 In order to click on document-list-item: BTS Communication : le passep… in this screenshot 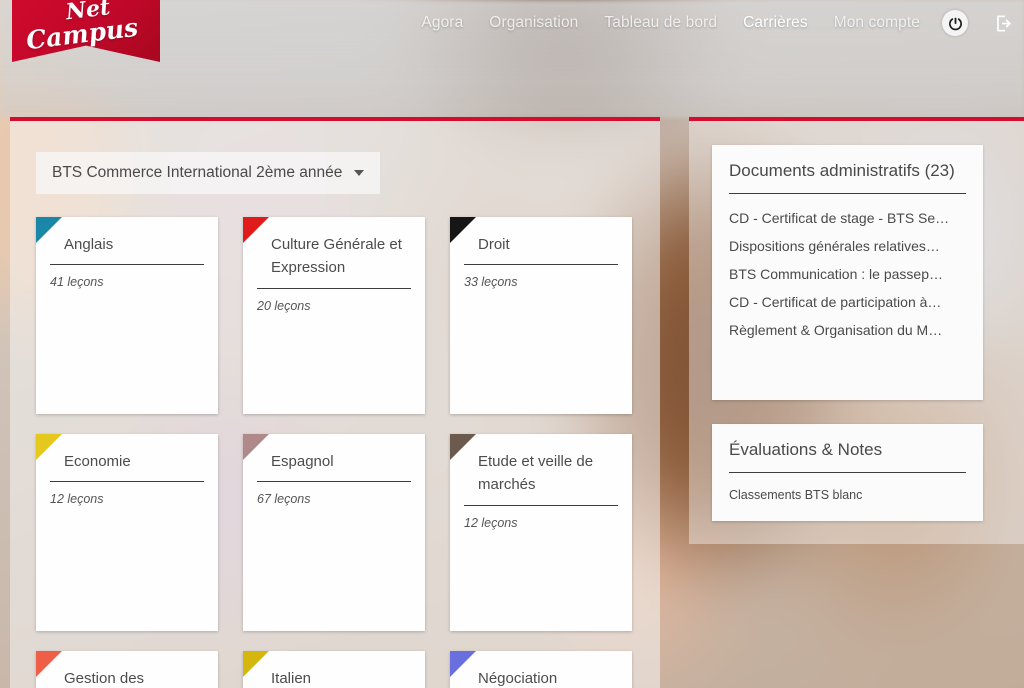, I will do `click(847, 274)`.